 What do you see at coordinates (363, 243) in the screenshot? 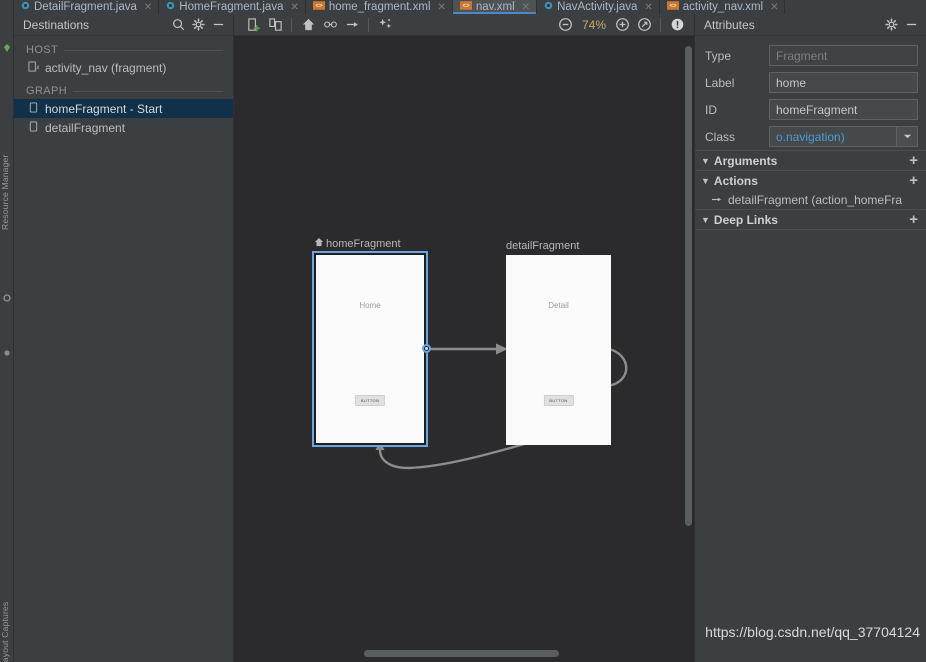
I see `graph-node-title: homeFragment` at bounding box center [363, 243].